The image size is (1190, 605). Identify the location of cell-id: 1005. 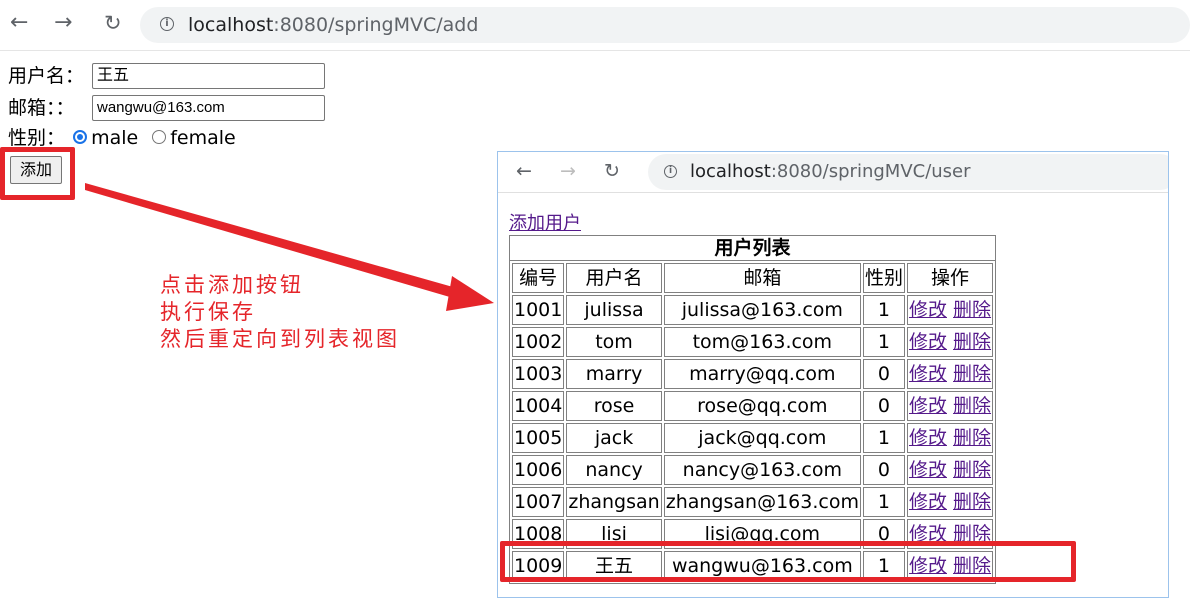
(538, 438).